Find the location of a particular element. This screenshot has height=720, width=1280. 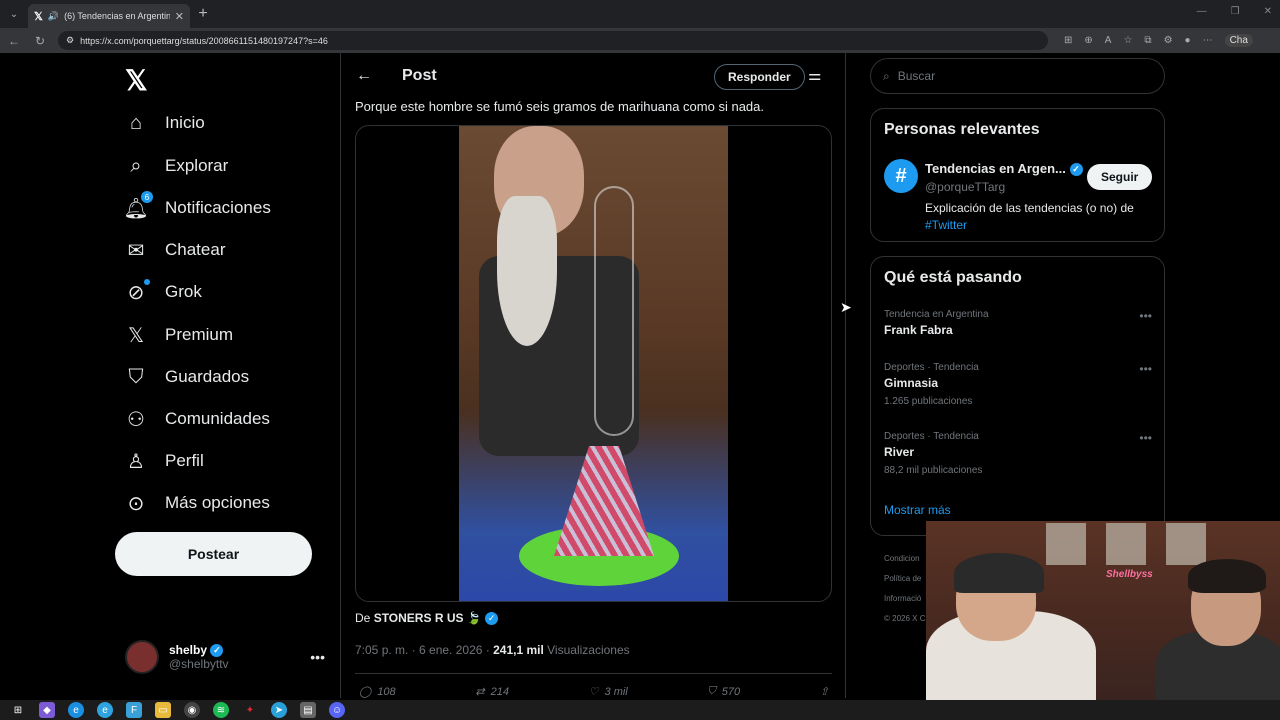

heart-icon: ♡ is located at coordinates (593, 692).